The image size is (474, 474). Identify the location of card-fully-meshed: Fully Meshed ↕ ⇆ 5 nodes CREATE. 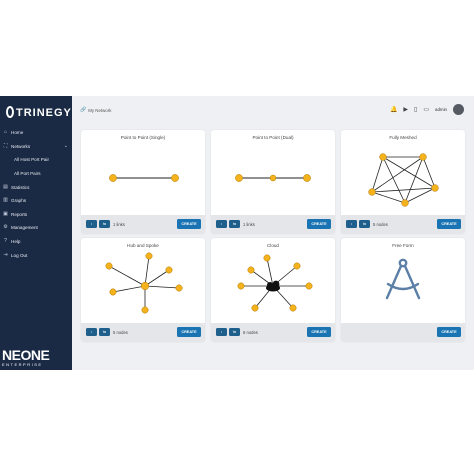
(403, 182).